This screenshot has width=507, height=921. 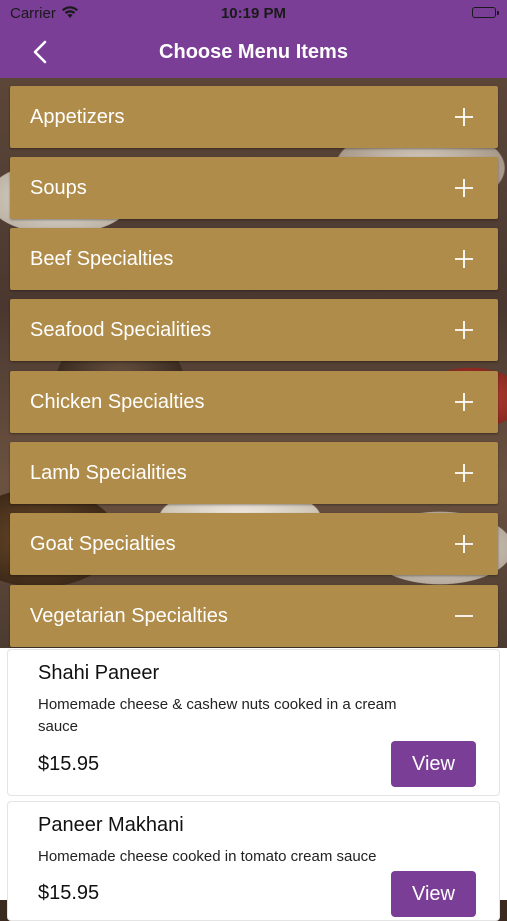 I want to click on category-label: Beef Specialties, so click(x=102, y=259).